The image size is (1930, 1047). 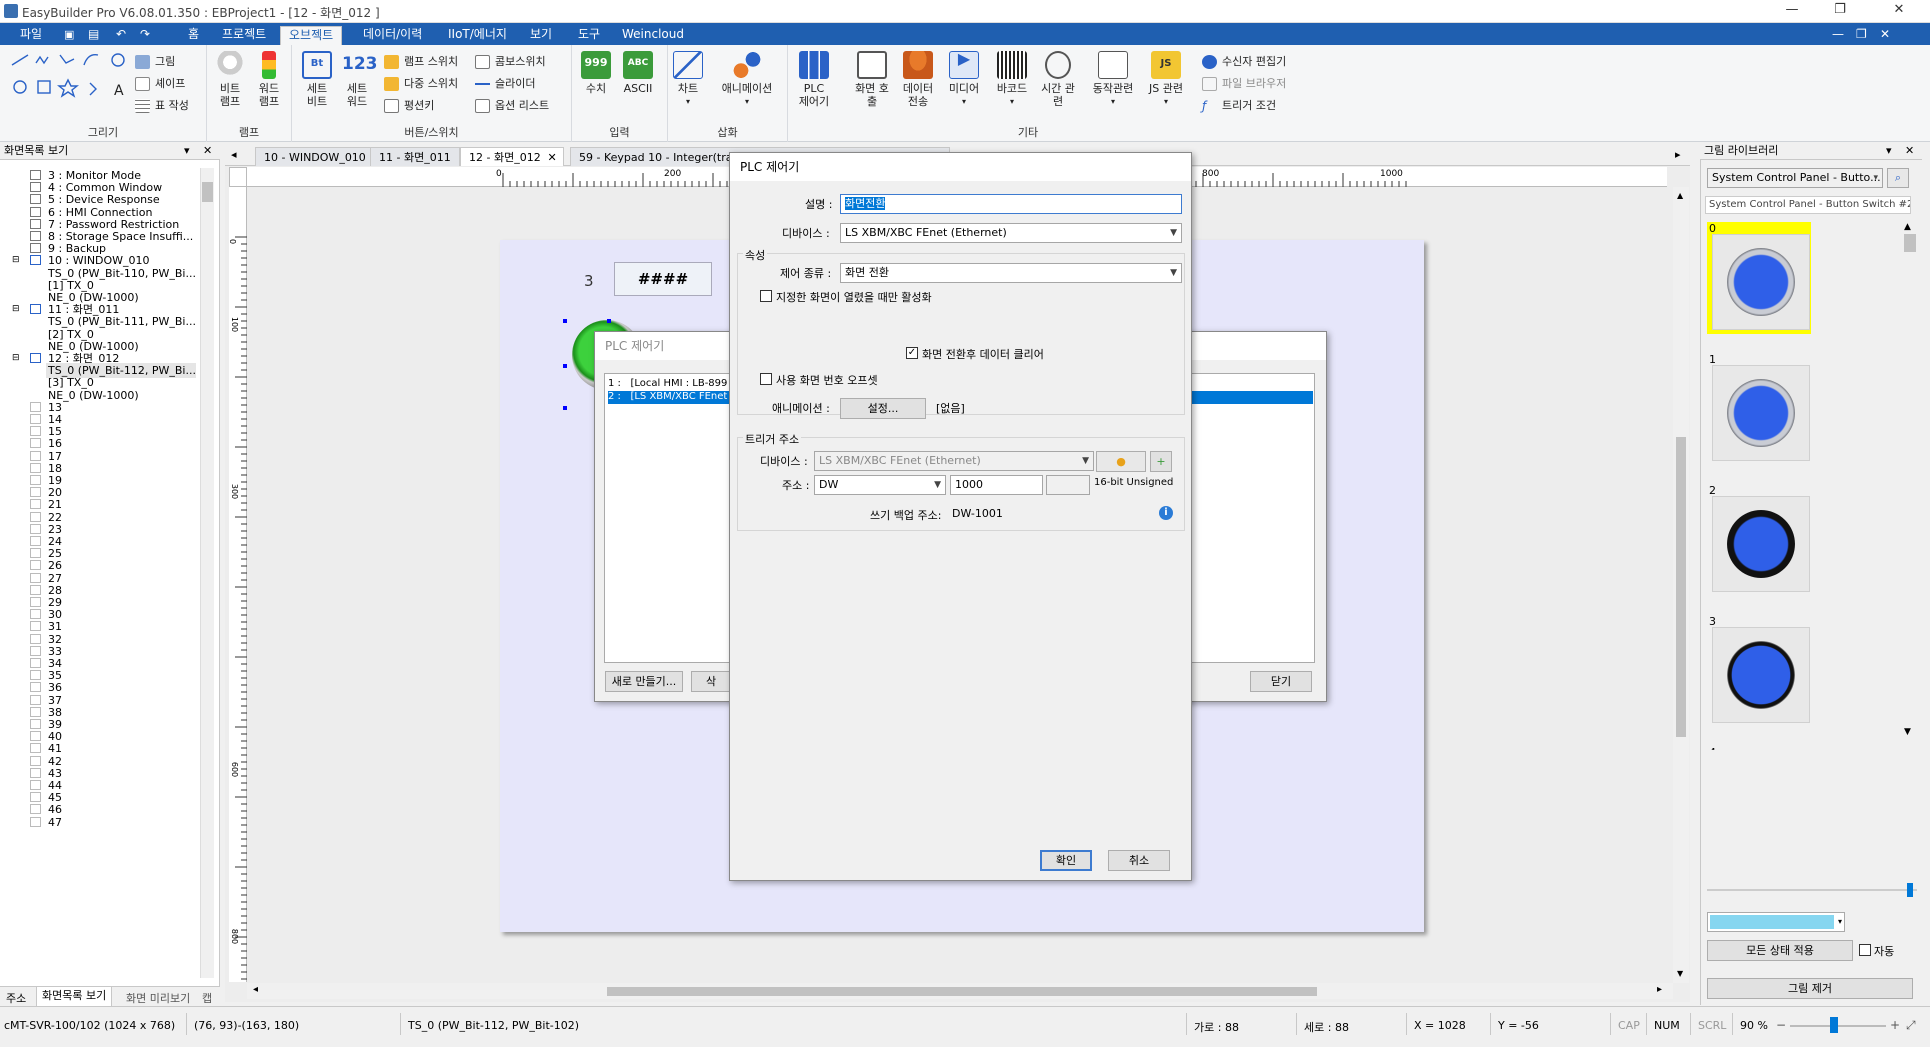 What do you see at coordinates (125, 35) in the screenshot?
I see `undo-icon: ↶` at bounding box center [125, 35].